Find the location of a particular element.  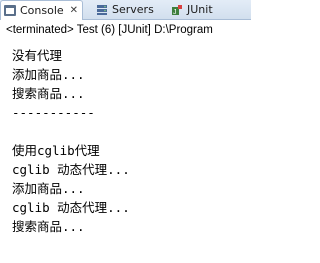

tab-console-label: Console is located at coordinates (42, 10).